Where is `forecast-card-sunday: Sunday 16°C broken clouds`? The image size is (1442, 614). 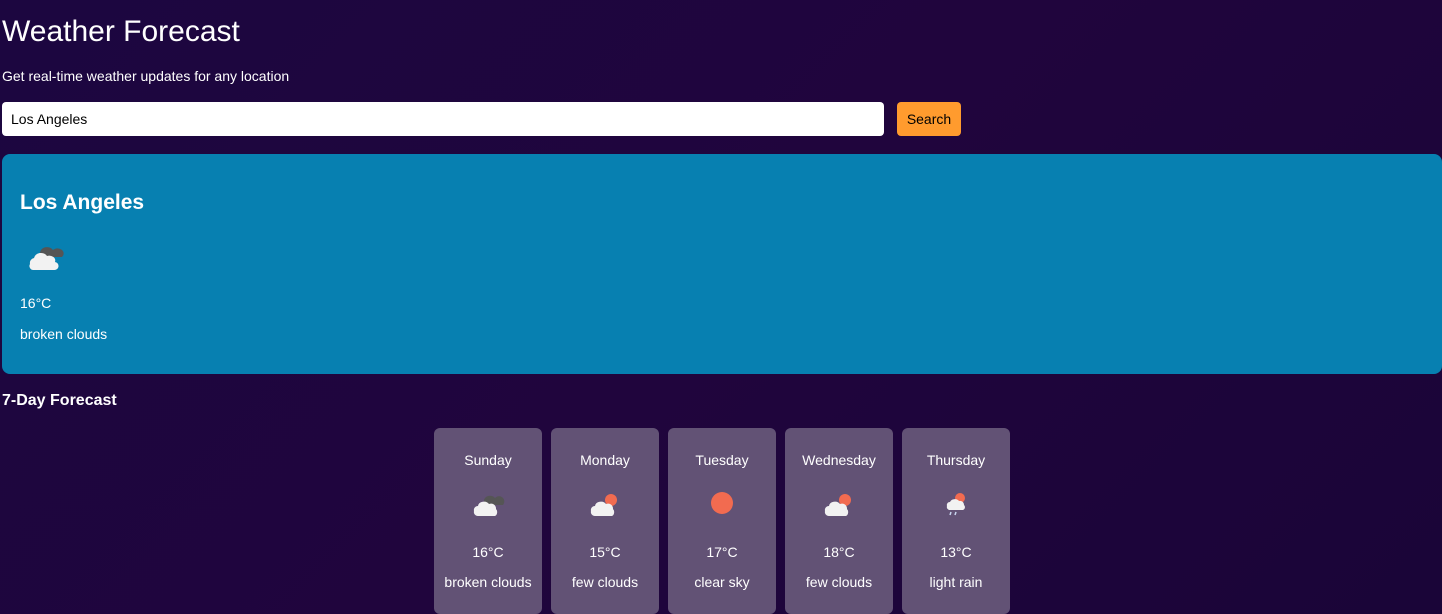 forecast-card-sunday: Sunday 16°C broken clouds is located at coordinates (488, 521).